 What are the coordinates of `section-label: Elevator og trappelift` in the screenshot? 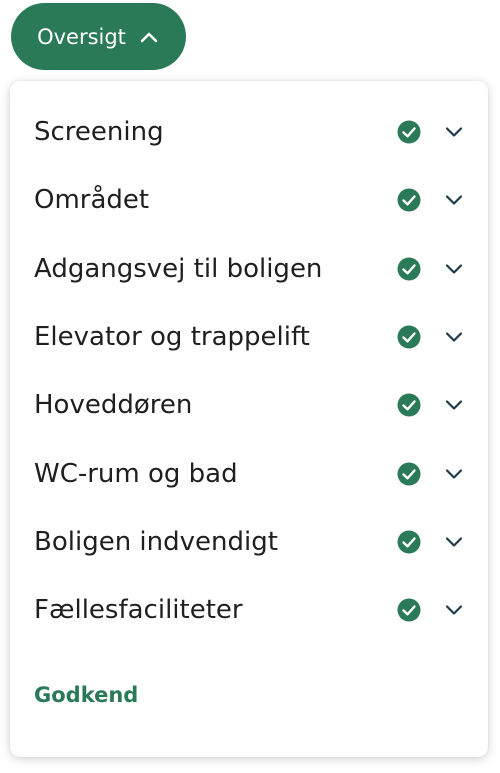 It's located at (172, 337).